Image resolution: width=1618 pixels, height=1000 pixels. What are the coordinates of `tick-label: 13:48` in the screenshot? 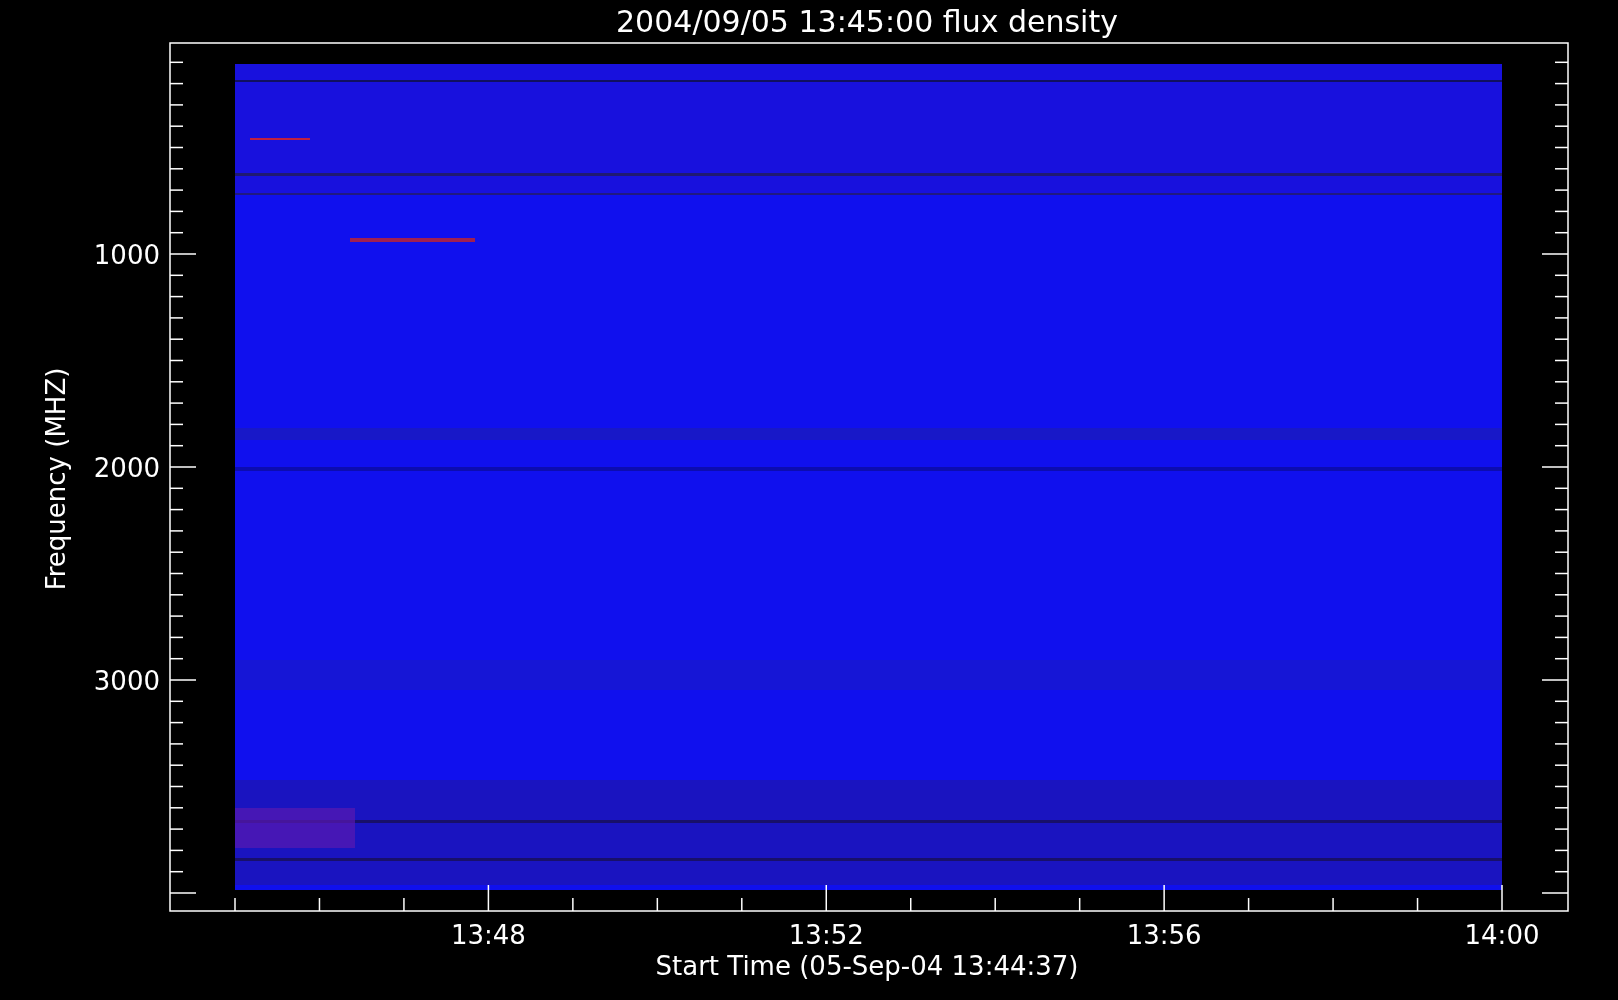 It's located at (488, 935).